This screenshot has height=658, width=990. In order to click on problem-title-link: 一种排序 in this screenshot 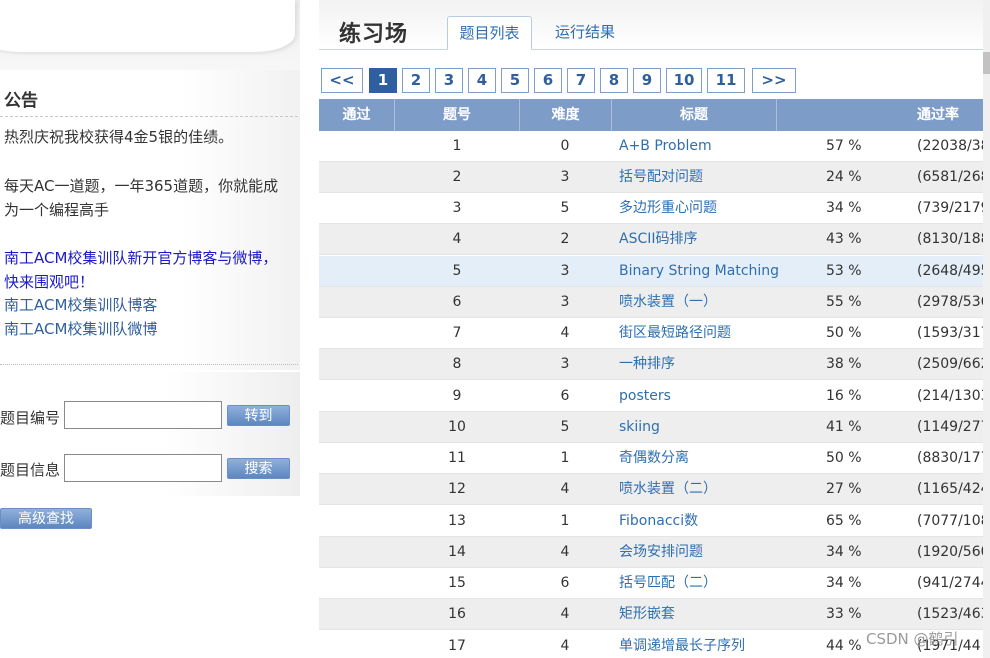, I will do `click(647, 364)`.